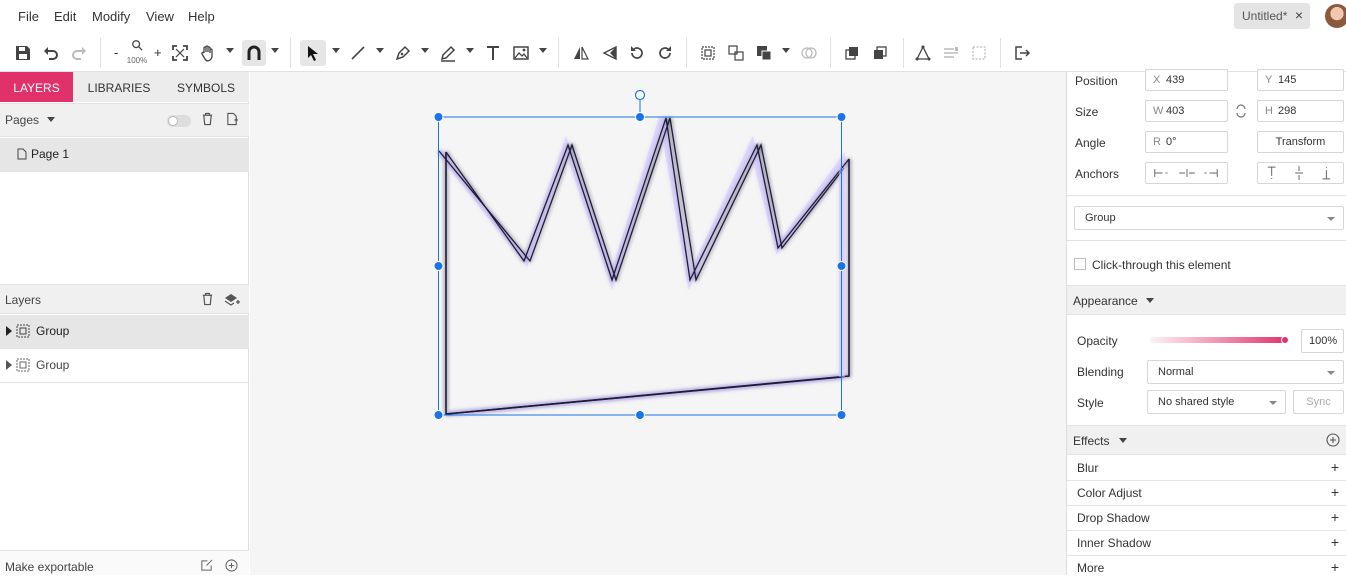 The image size is (1346, 581). What do you see at coordinates (1022, 53) in the screenshot?
I see `export-icon` at bounding box center [1022, 53].